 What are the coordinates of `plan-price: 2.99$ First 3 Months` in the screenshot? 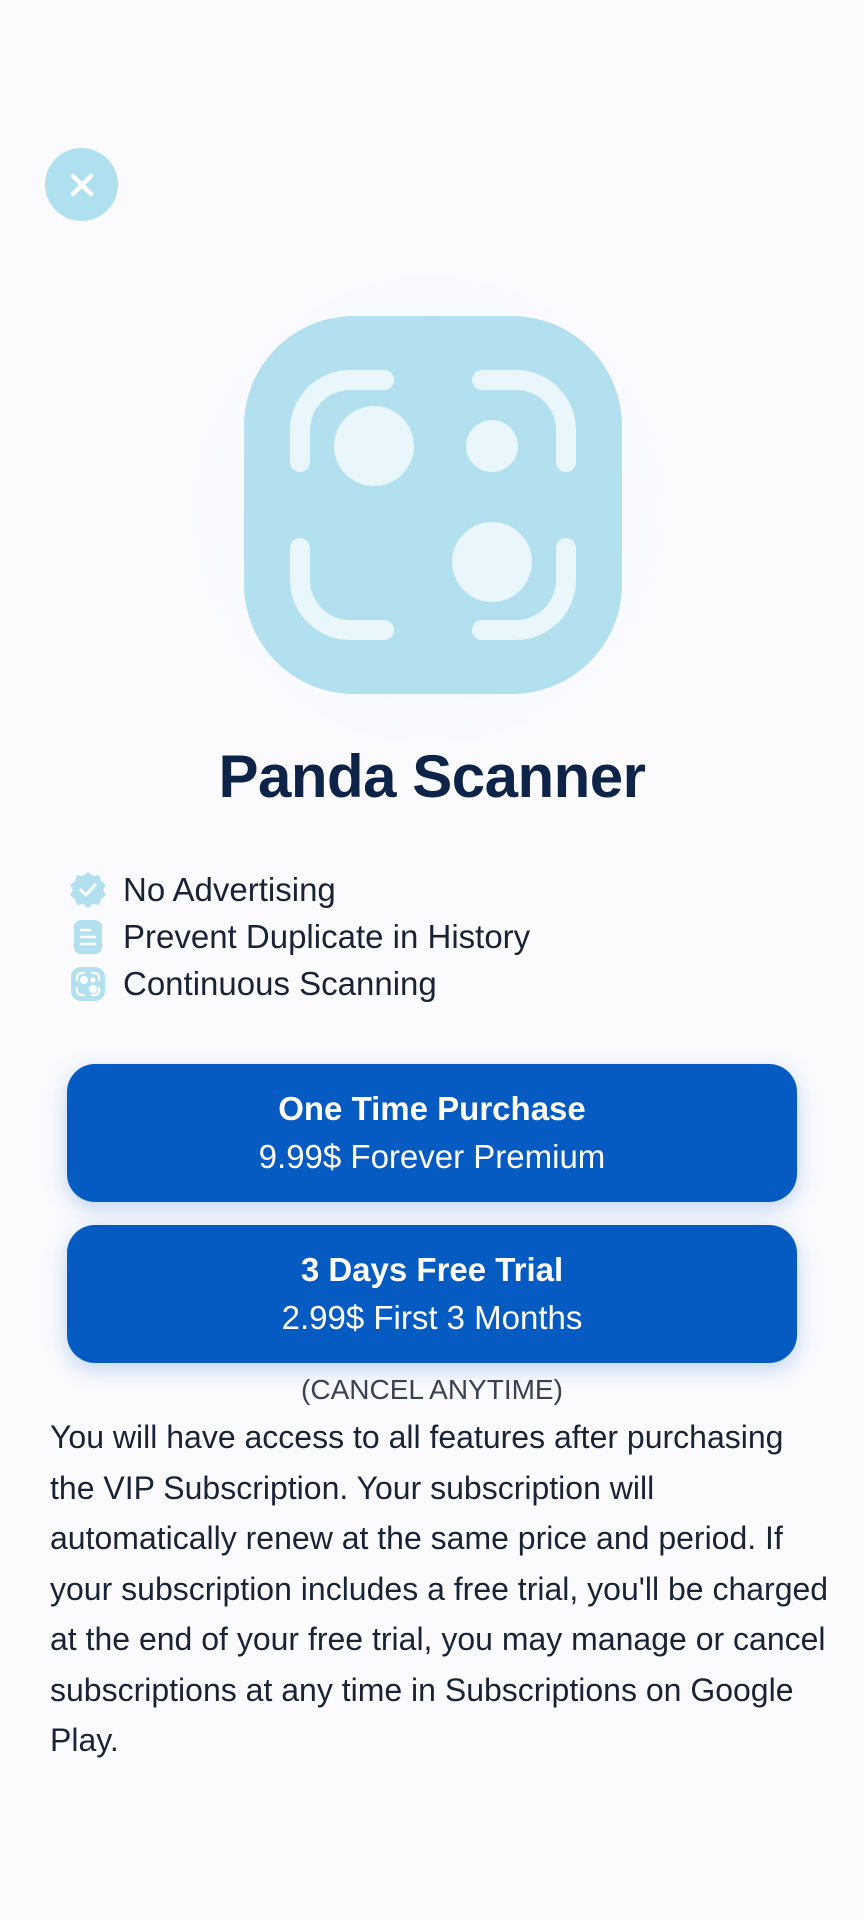 It's located at (432, 1317).